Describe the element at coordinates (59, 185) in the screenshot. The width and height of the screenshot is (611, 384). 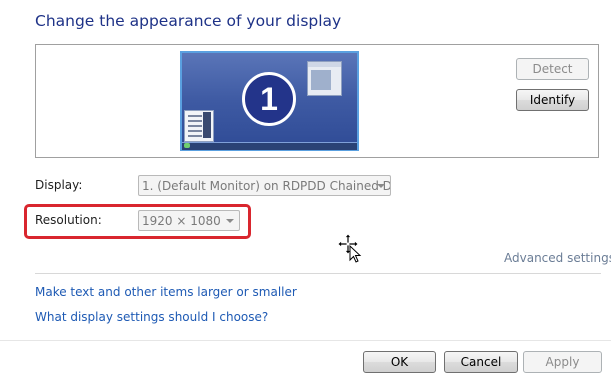
I see `display-label: Display:` at that location.